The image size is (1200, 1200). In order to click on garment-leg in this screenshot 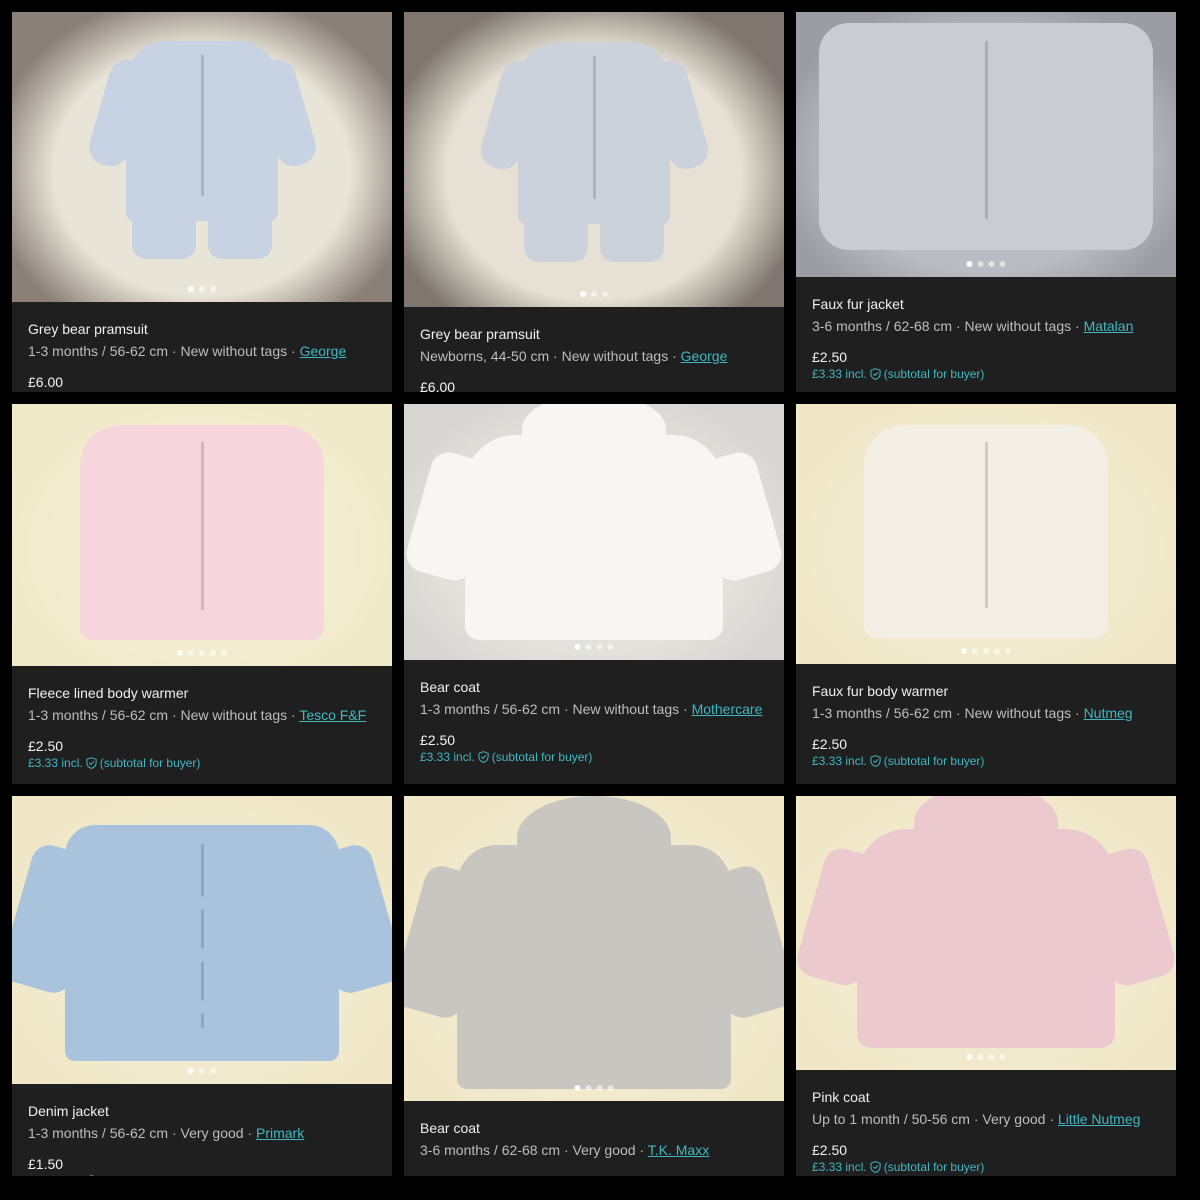, I will do `click(556, 240)`.